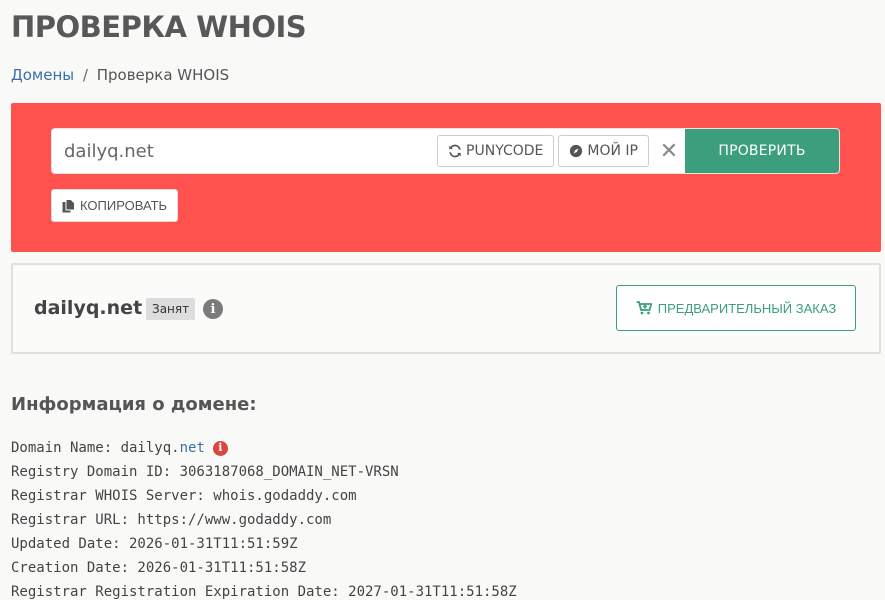 The height and width of the screenshot is (600, 885). Describe the element at coordinates (192, 448) in the screenshot. I see `whois-tld-link: net` at that location.